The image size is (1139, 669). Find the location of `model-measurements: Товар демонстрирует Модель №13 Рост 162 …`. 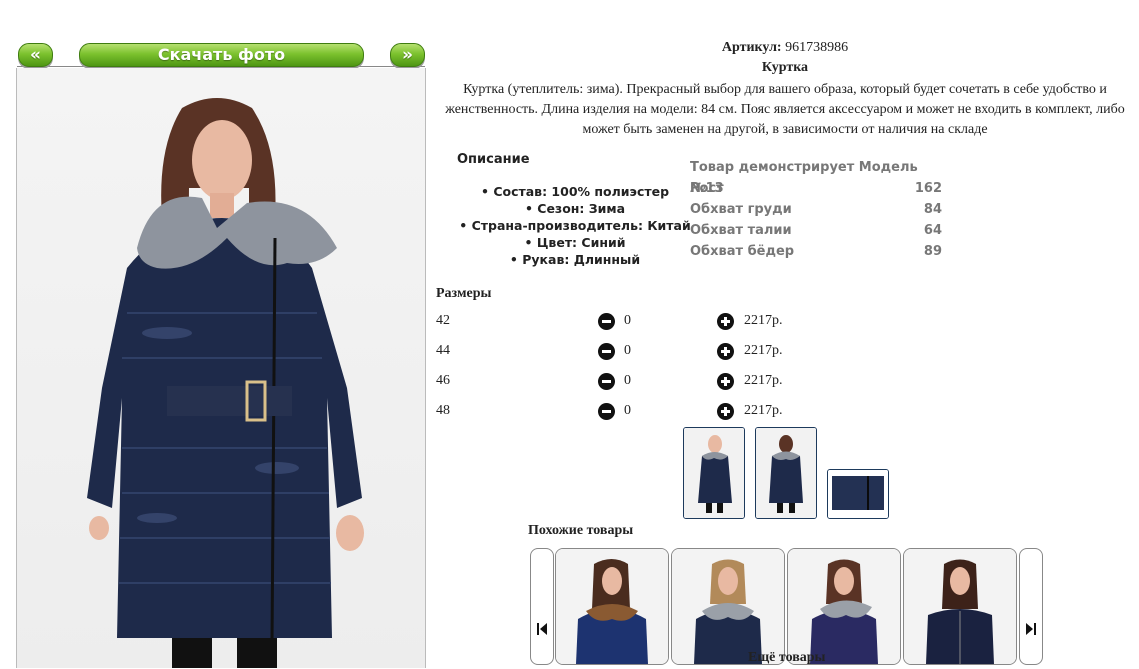

model-measurements: Товар демонстрирует Модель №13 Рост 162 … is located at coordinates (816, 209).